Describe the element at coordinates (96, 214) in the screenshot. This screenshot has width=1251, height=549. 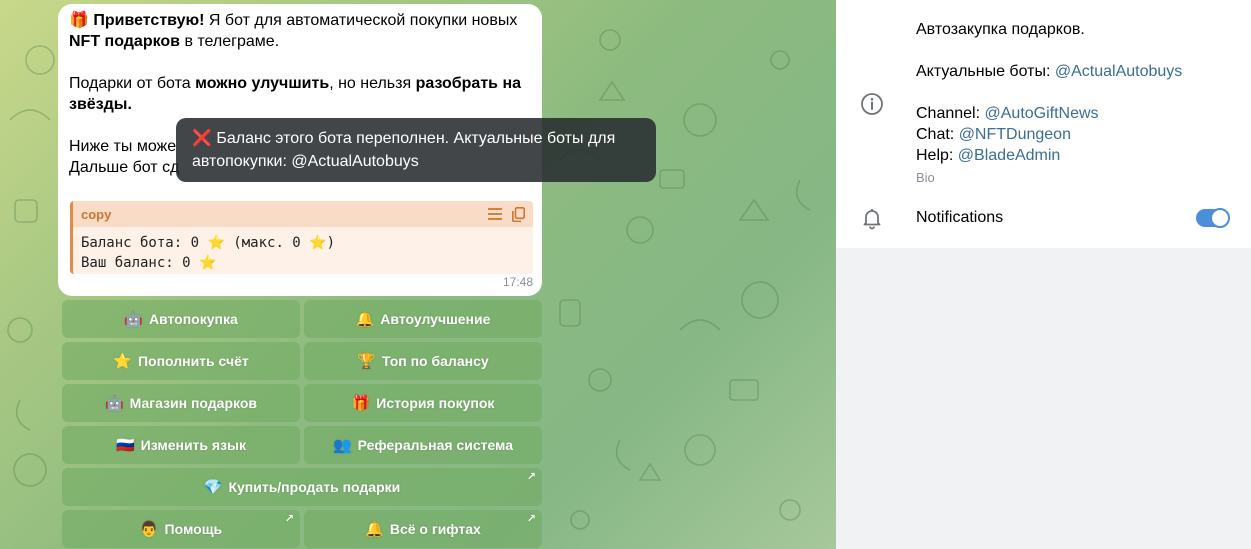
I see `code-language-label: copy` at that location.